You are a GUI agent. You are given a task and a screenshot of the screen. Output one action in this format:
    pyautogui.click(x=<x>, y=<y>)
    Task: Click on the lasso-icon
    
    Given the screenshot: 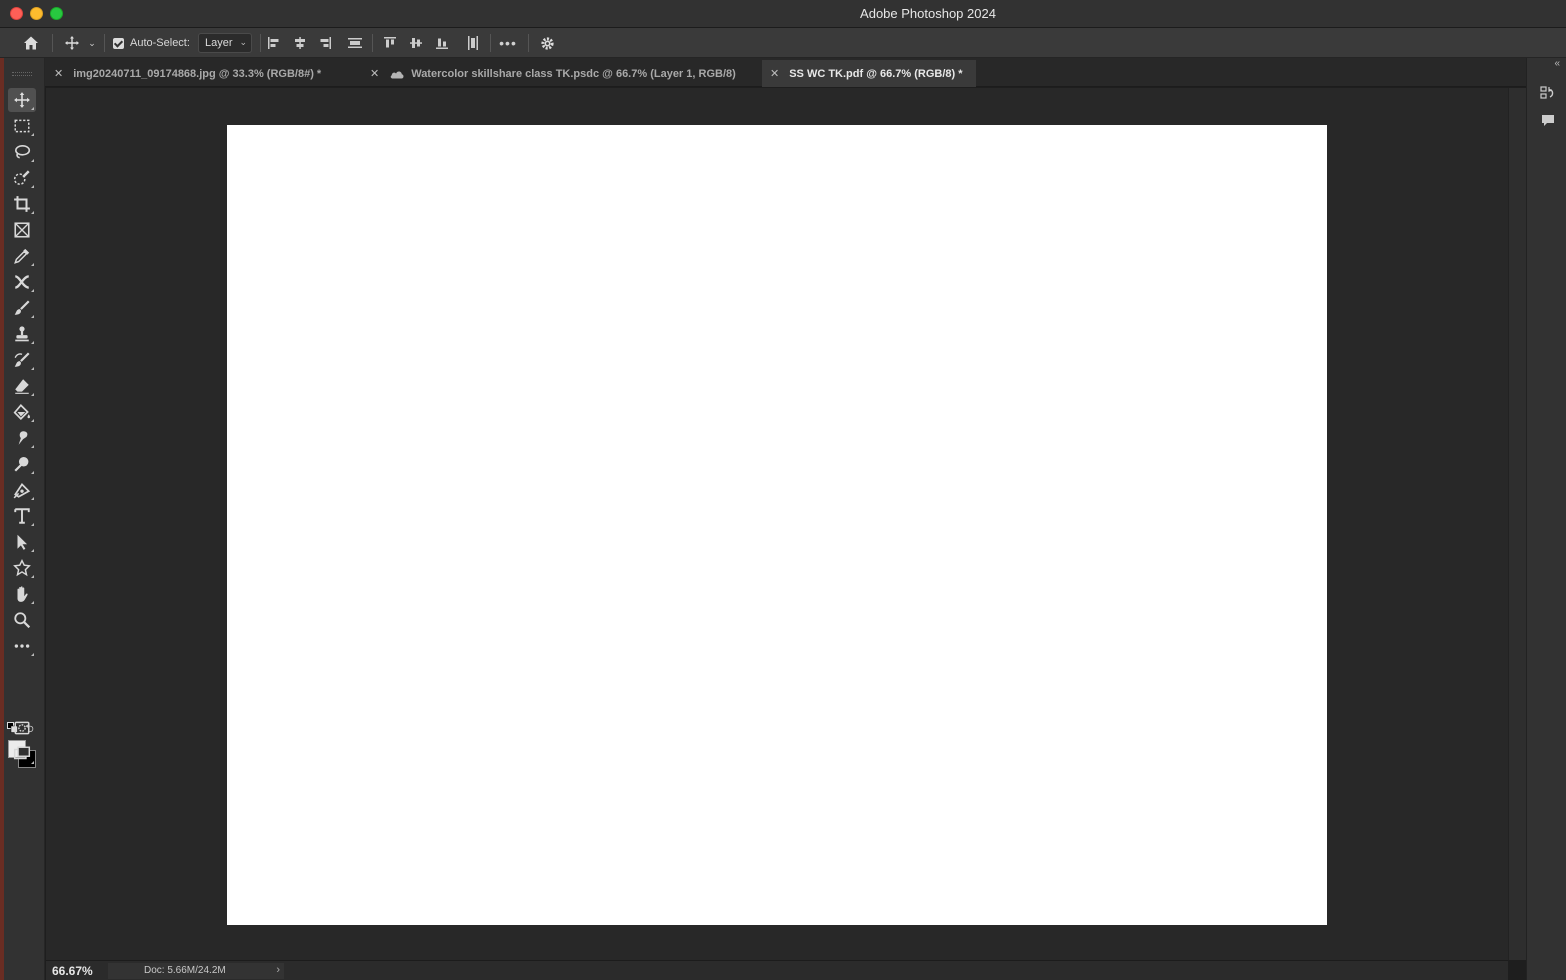 What is the action you would take?
    pyautogui.click(x=23, y=152)
    